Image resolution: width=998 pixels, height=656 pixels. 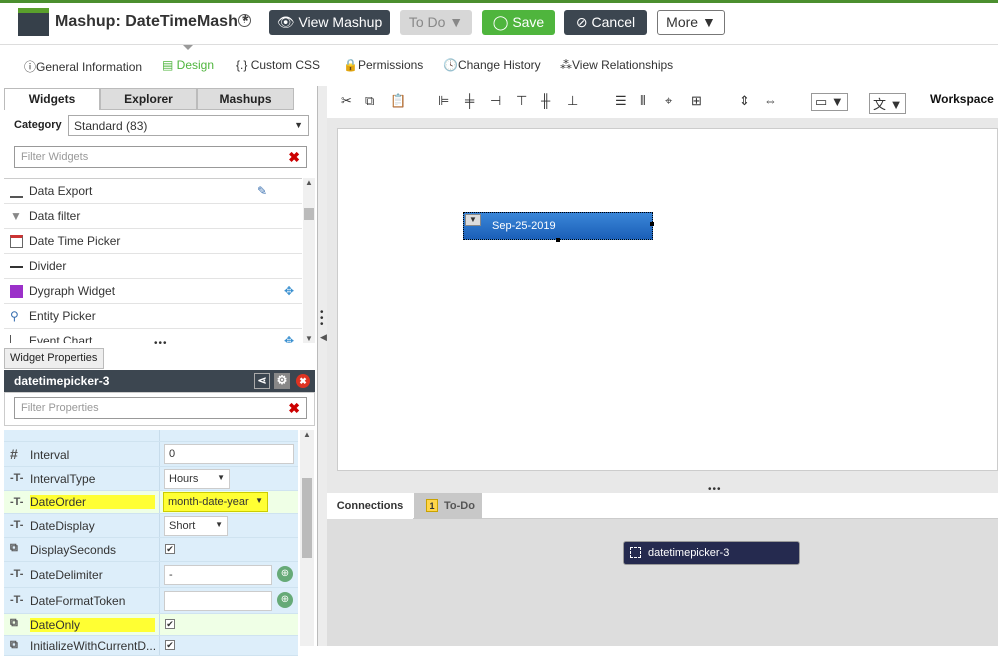 What do you see at coordinates (346, 101) in the screenshot?
I see `cut-icon: ✂` at bounding box center [346, 101].